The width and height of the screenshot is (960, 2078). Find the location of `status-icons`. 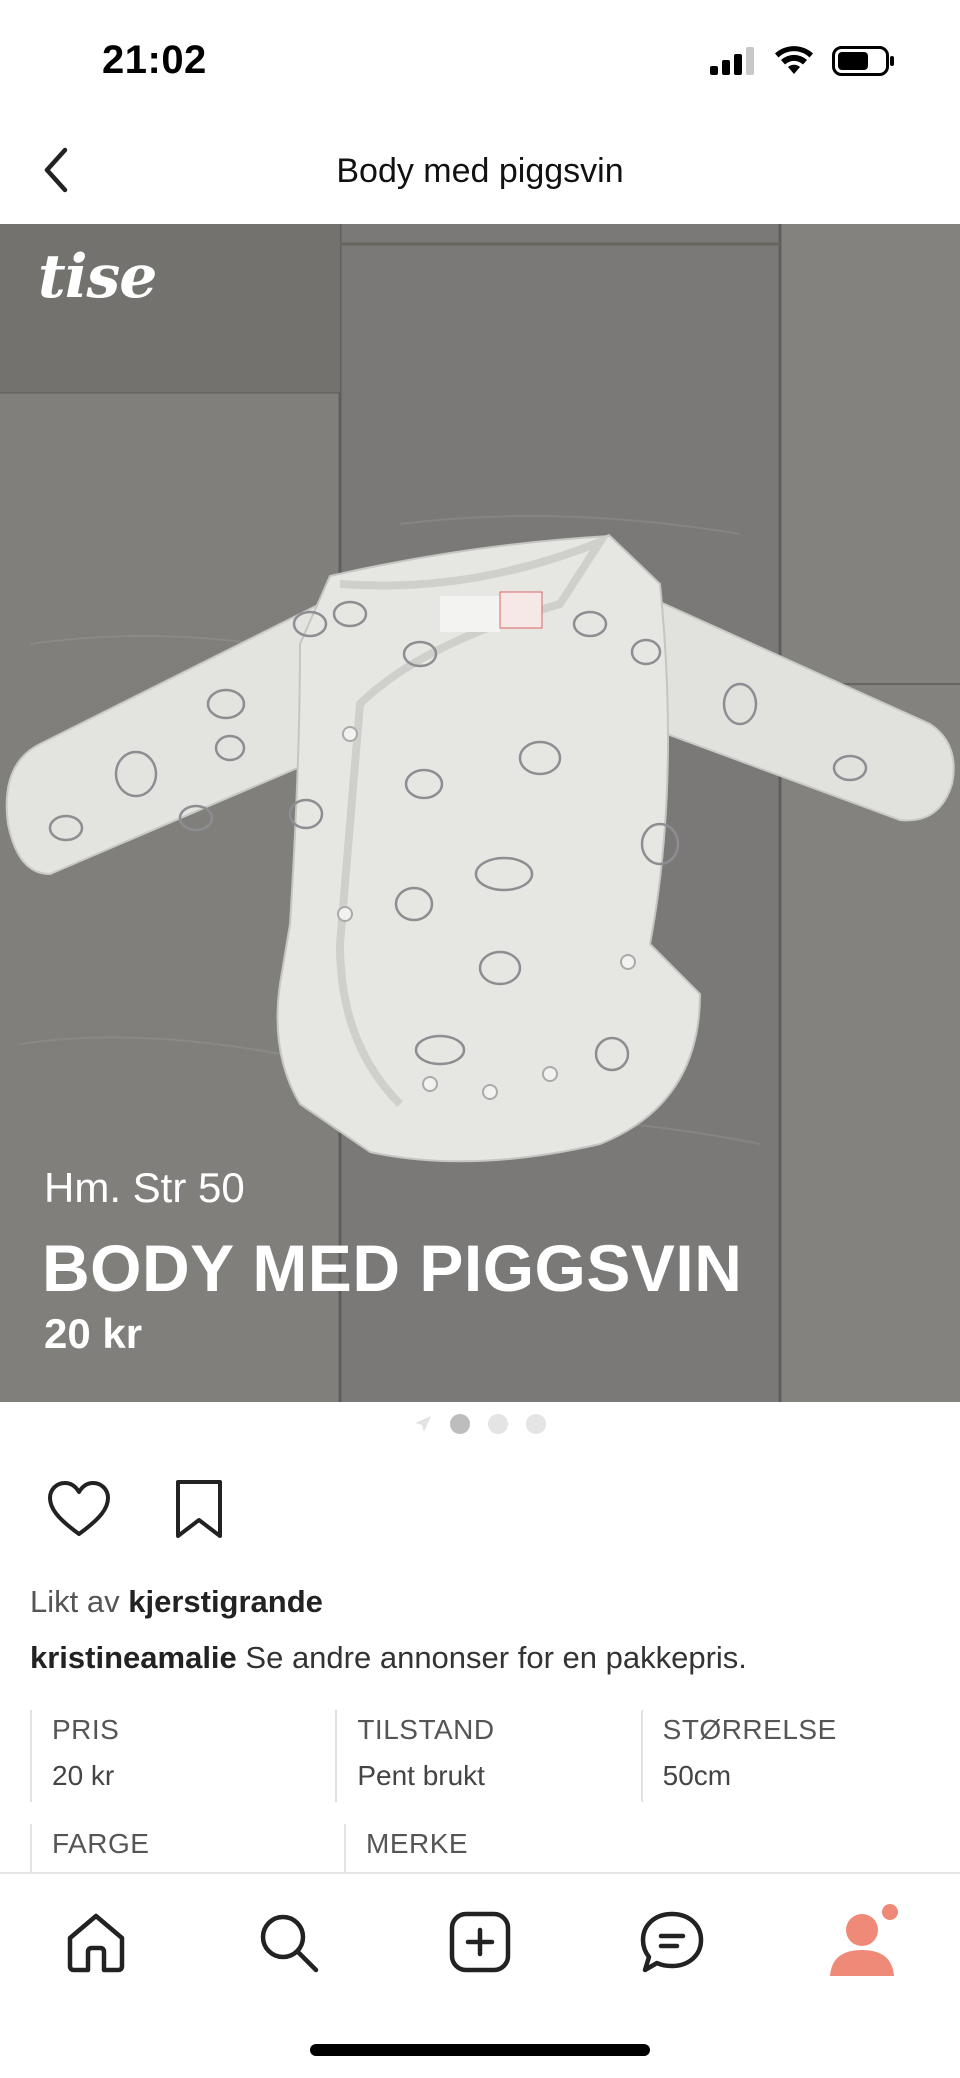

status-icons is located at coordinates (803, 61).